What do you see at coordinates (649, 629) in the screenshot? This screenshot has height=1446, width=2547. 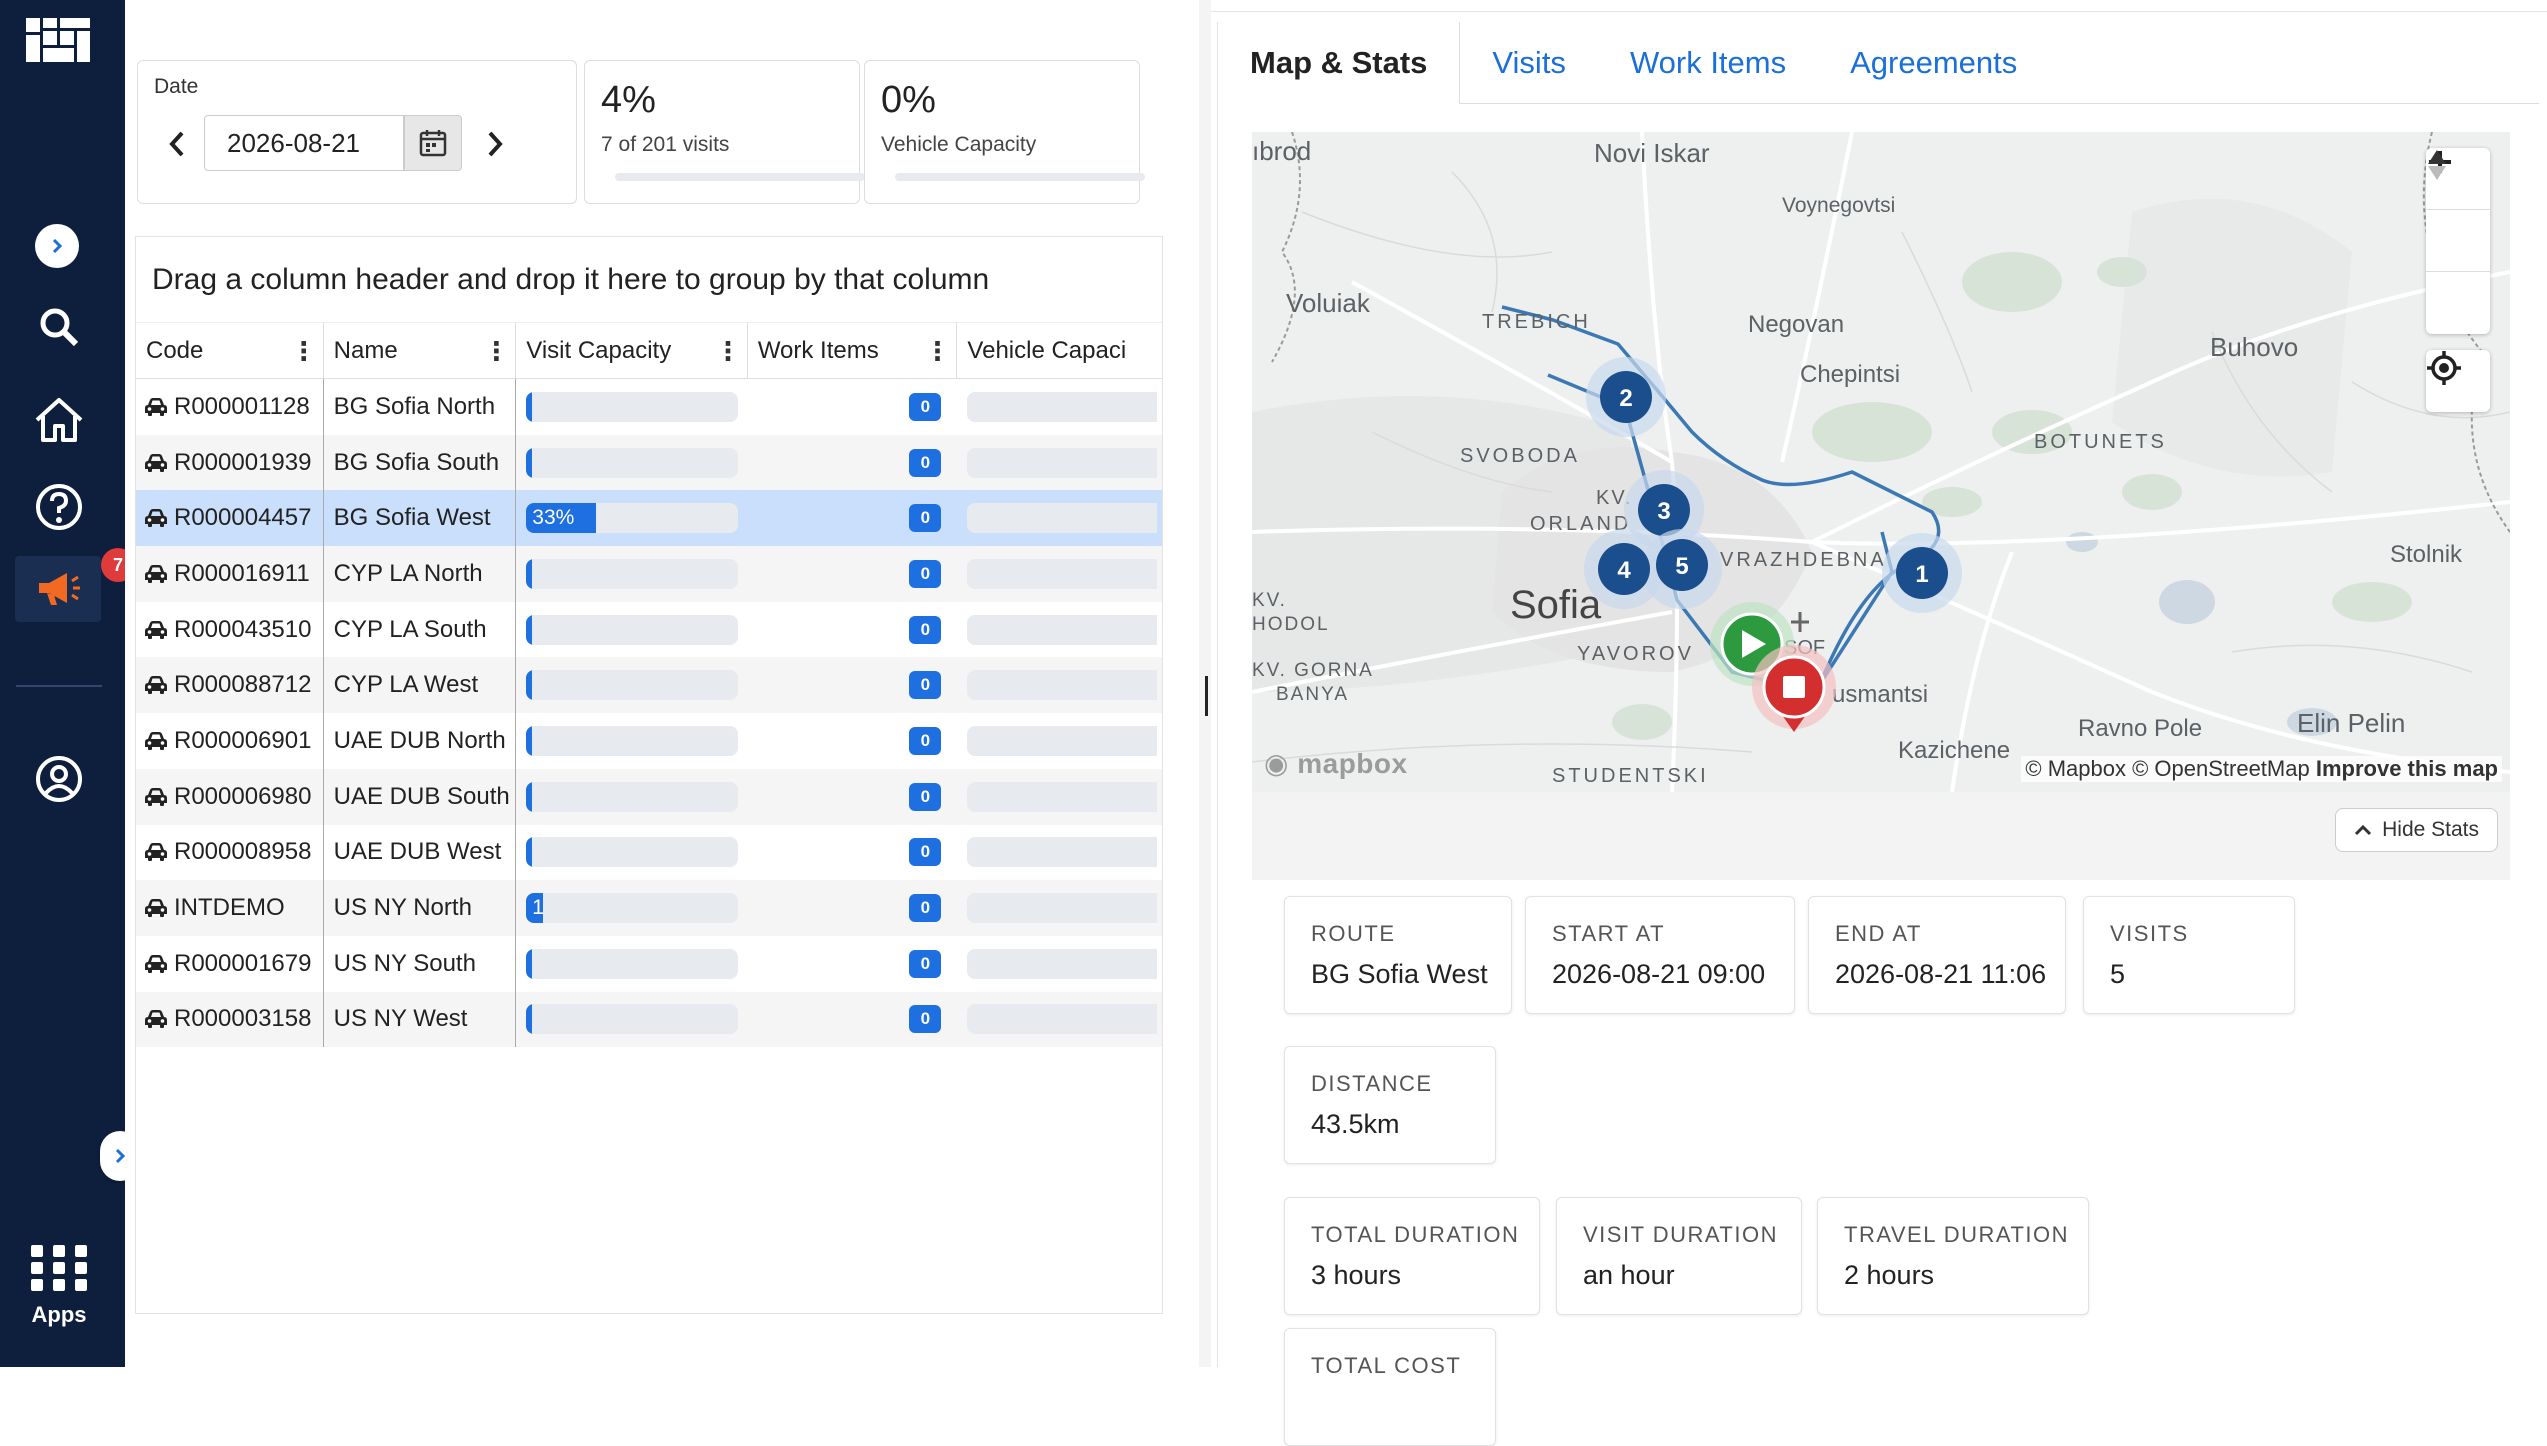 I see `table-row: R000043510 CYP LA South 0` at bounding box center [649, 629].